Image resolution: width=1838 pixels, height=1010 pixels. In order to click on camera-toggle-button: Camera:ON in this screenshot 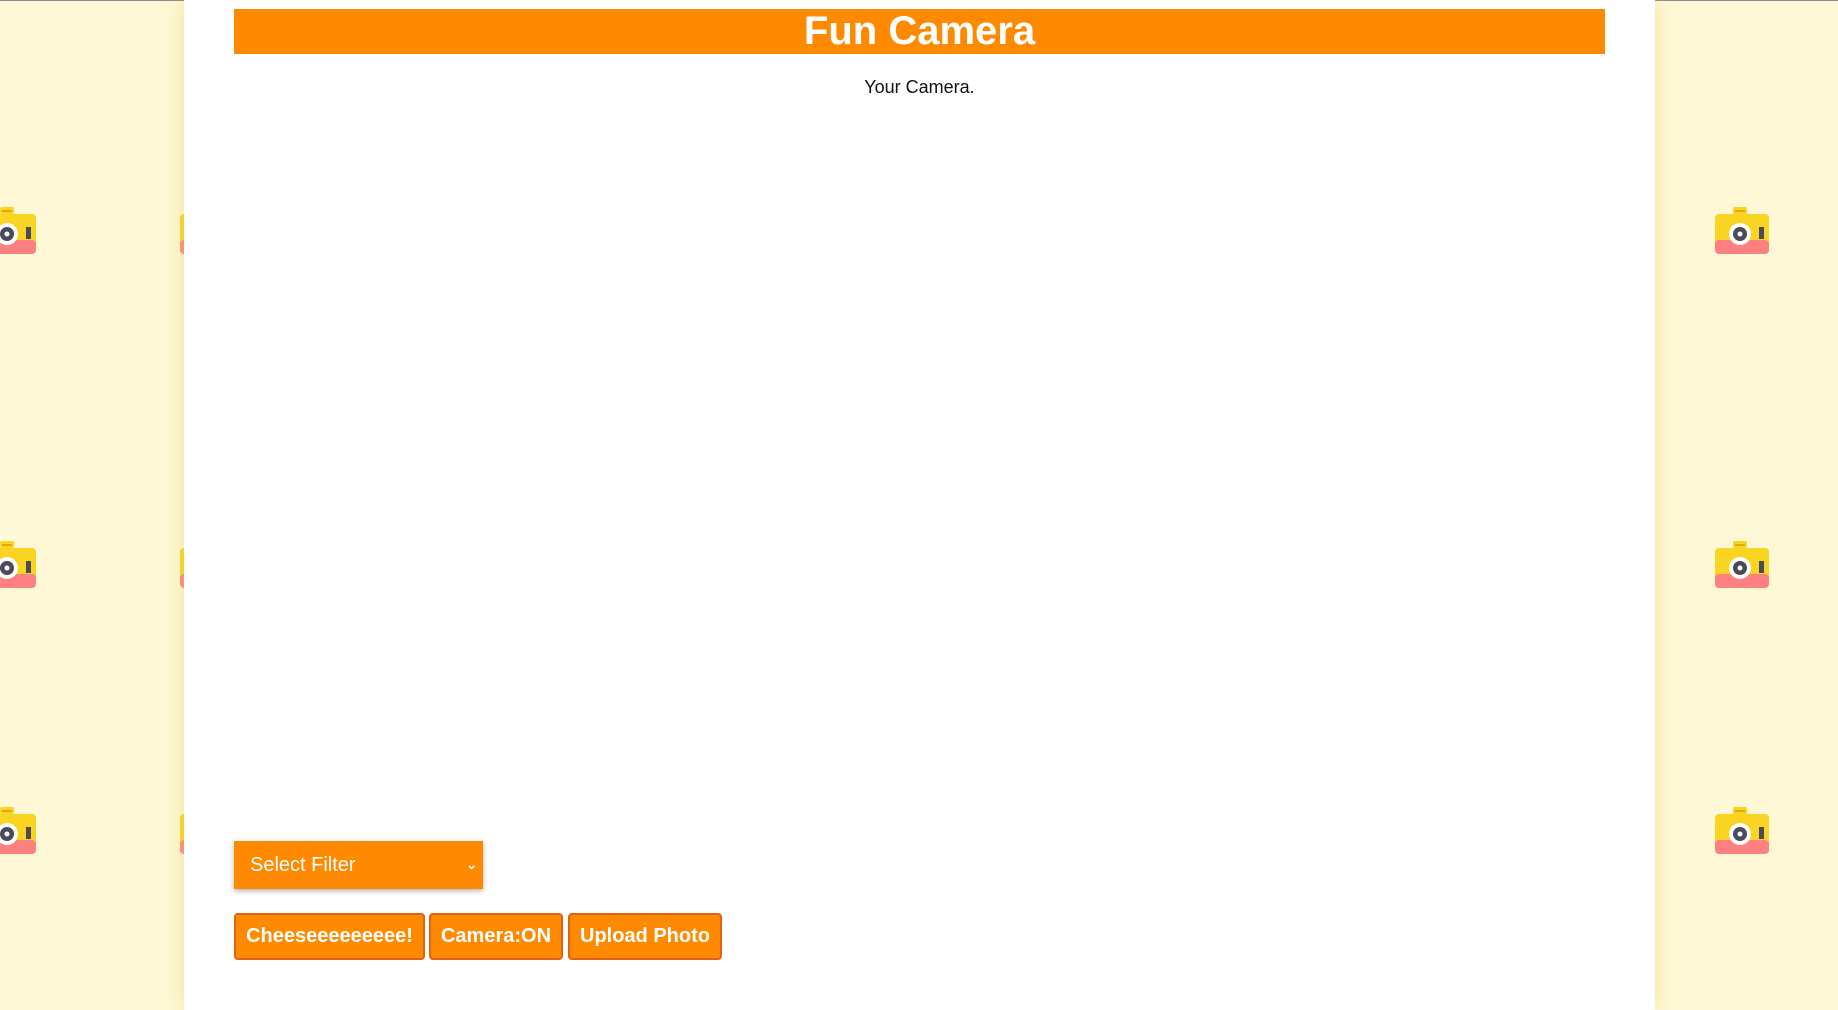, I will do `click(496, 936)`.